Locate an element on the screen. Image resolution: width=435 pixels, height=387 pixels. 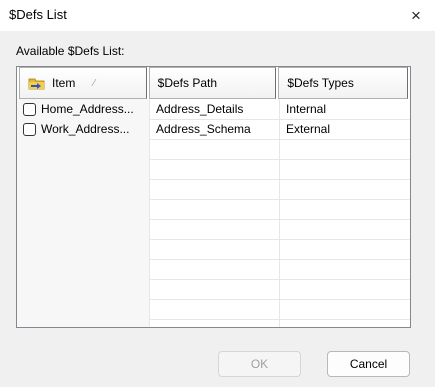
defs-path-cell: Address_Details is located at coordinates (200, 109).